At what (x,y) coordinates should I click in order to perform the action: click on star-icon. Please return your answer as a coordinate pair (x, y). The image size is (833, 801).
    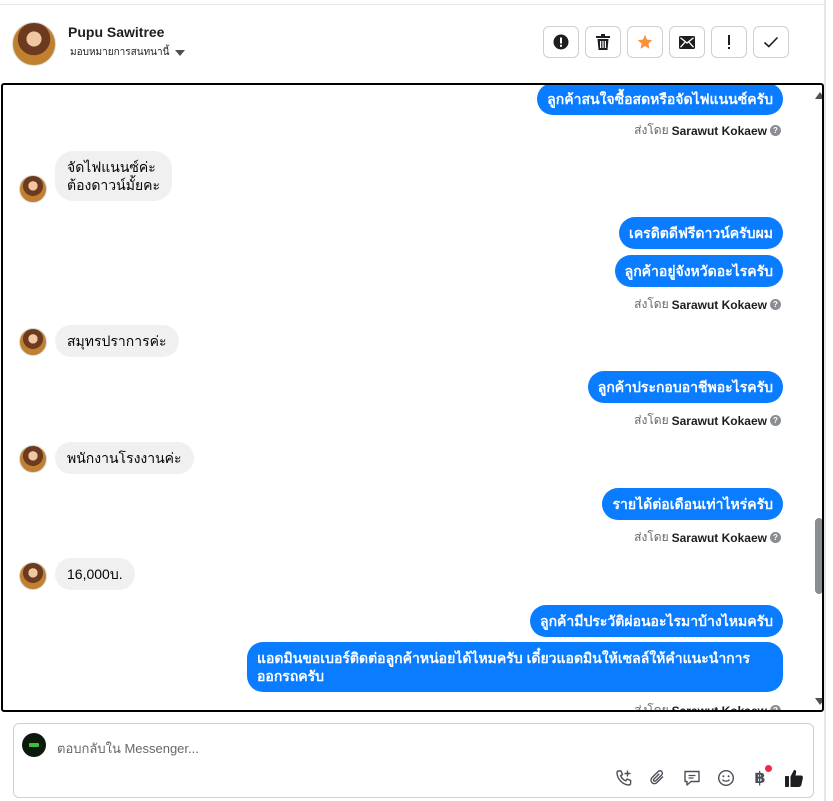
    Looking at the image, I should click on (645, 41).